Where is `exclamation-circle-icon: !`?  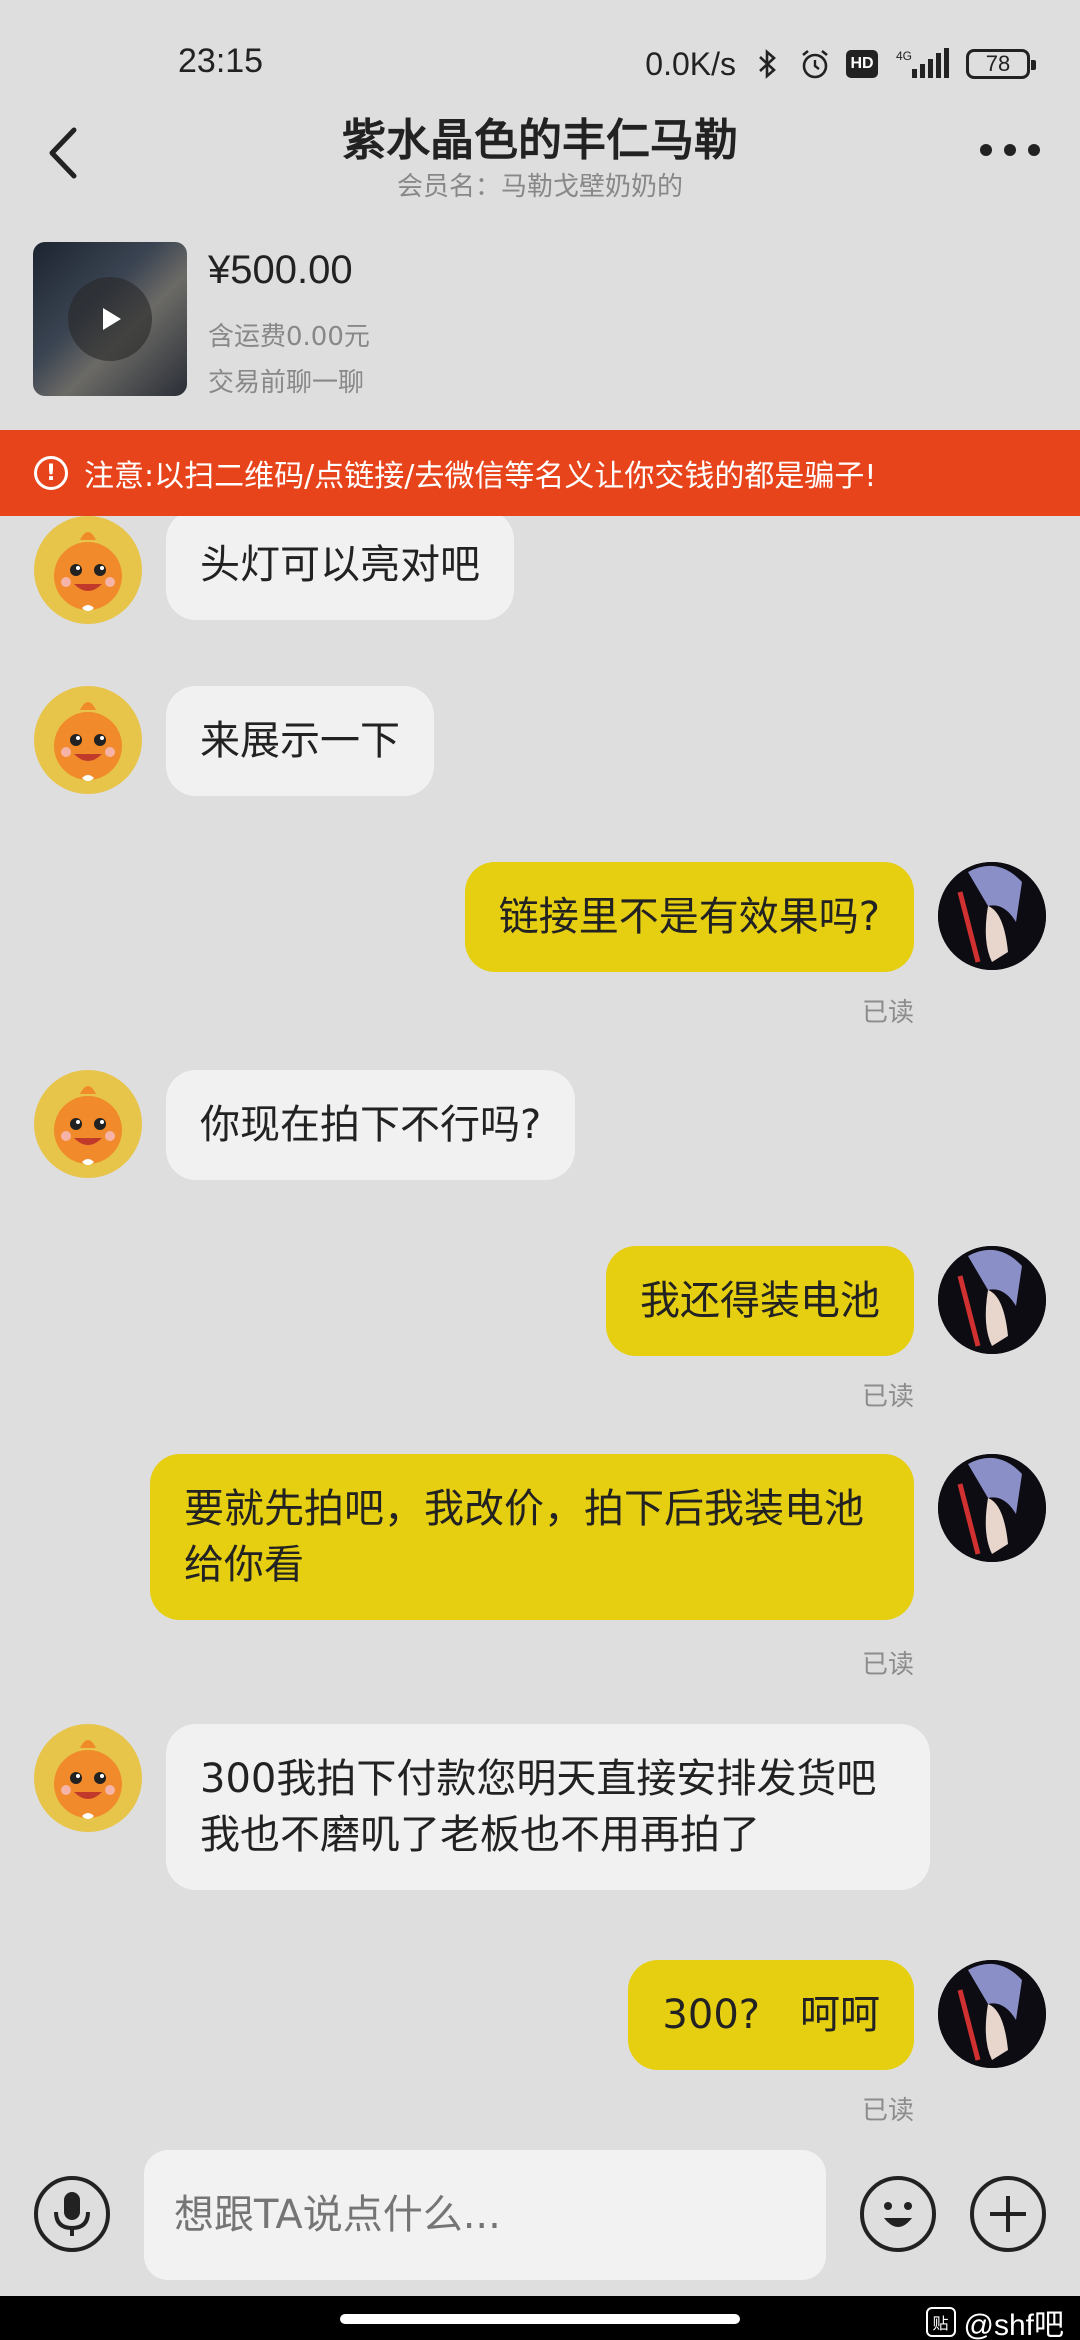 exclamation-circle-icon: ! is located at coordinates (51, 473).